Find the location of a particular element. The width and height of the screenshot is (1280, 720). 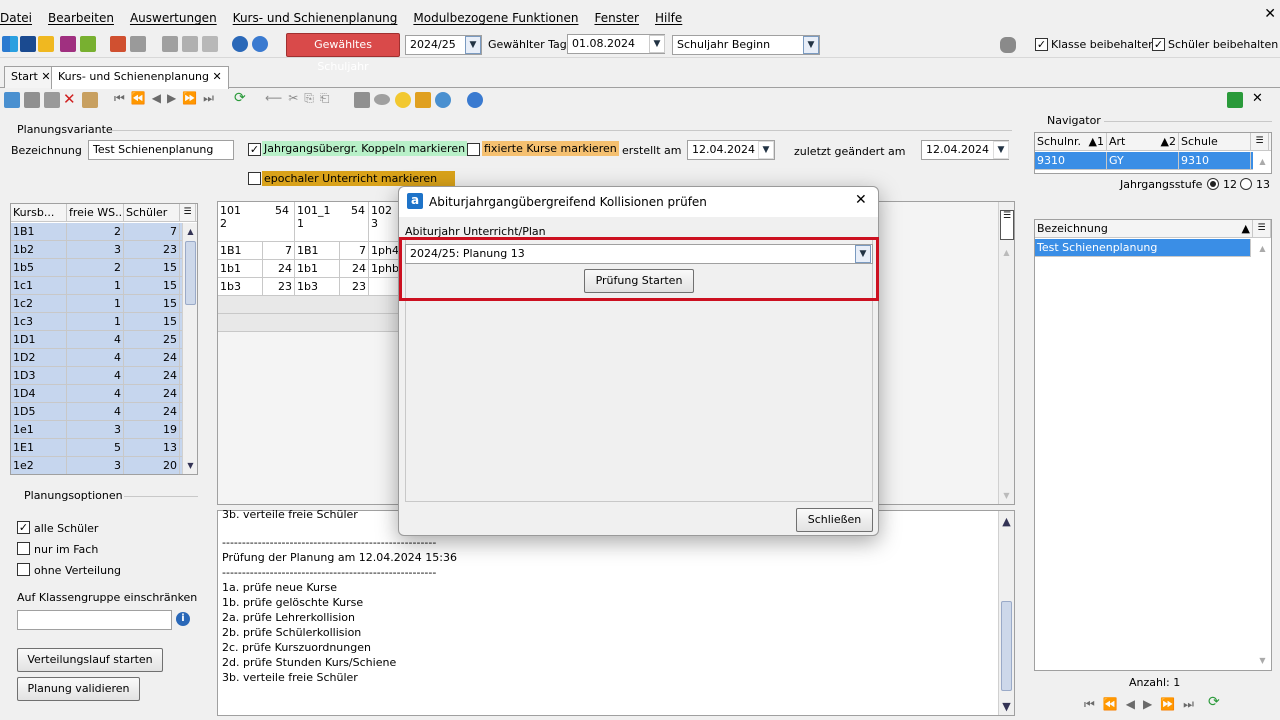

menu-auswertungen: Auswertungen is located at coordinates (173, 18).